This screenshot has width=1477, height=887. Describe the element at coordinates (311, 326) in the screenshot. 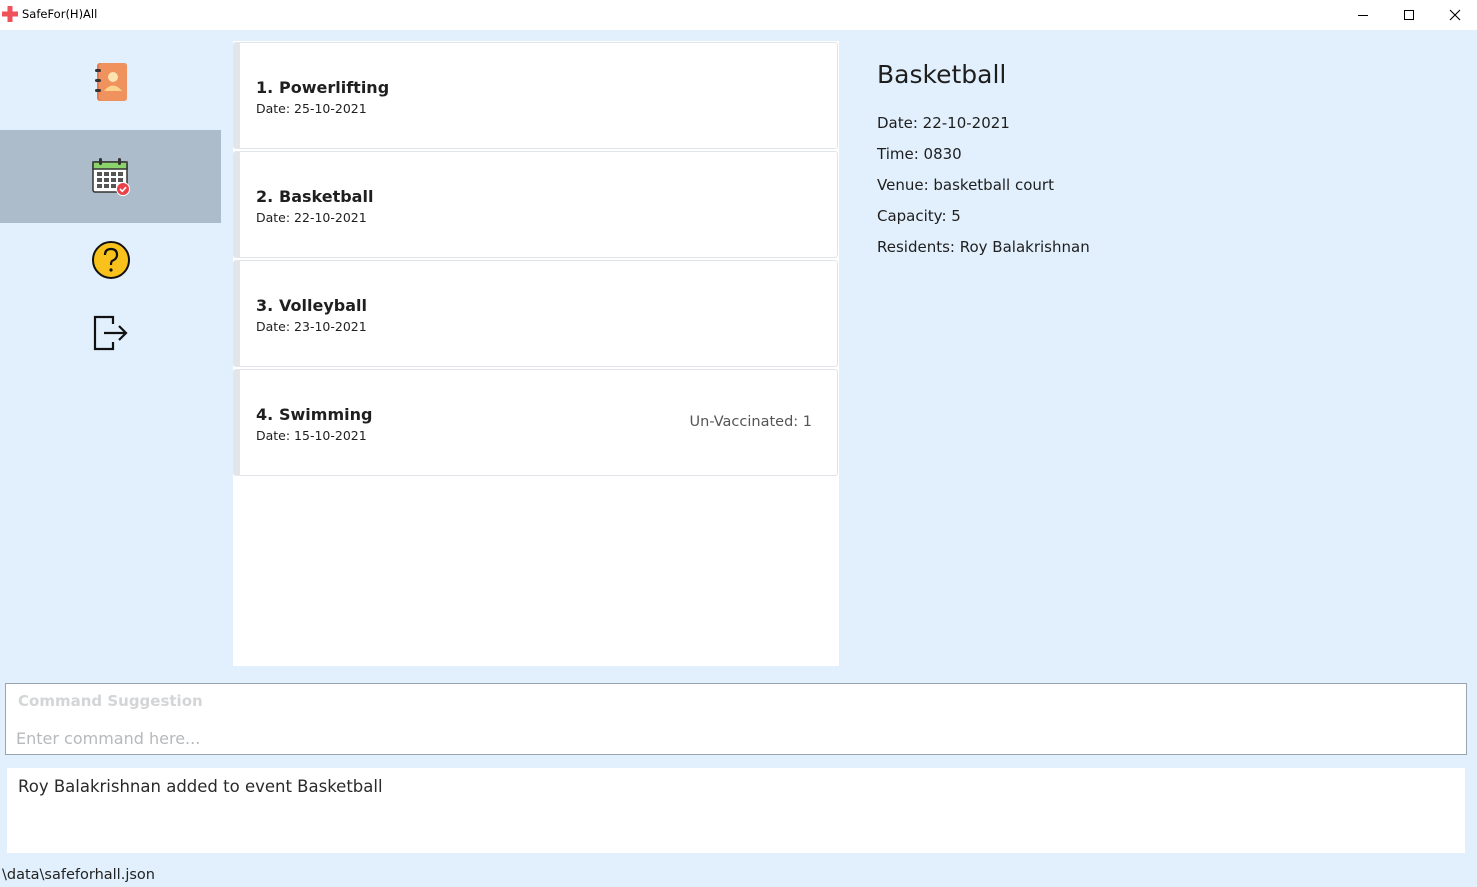

I see `event-date: Date: 23-10-2021` at that location.